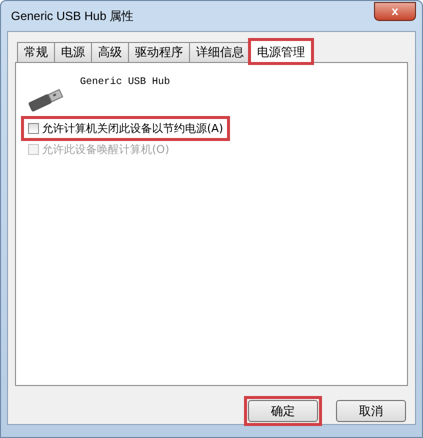 The image size is (423, 438). What do you see at coordinates (72, 16) in the screenshot?
I see `window-title: Generic USB Hub 属性` at bounding box center [72, 16].